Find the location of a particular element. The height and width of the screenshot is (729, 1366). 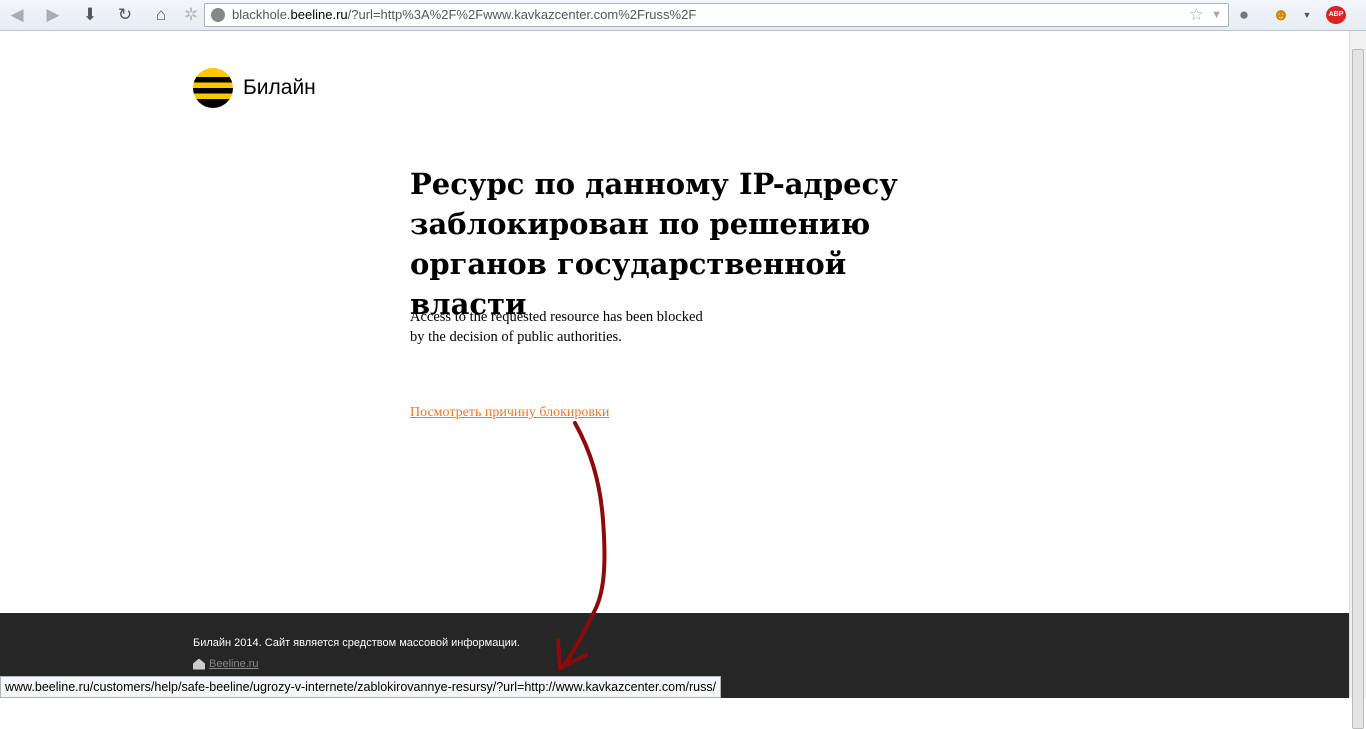

url-domain: beeline.ru is located at coordinates (319, 14).